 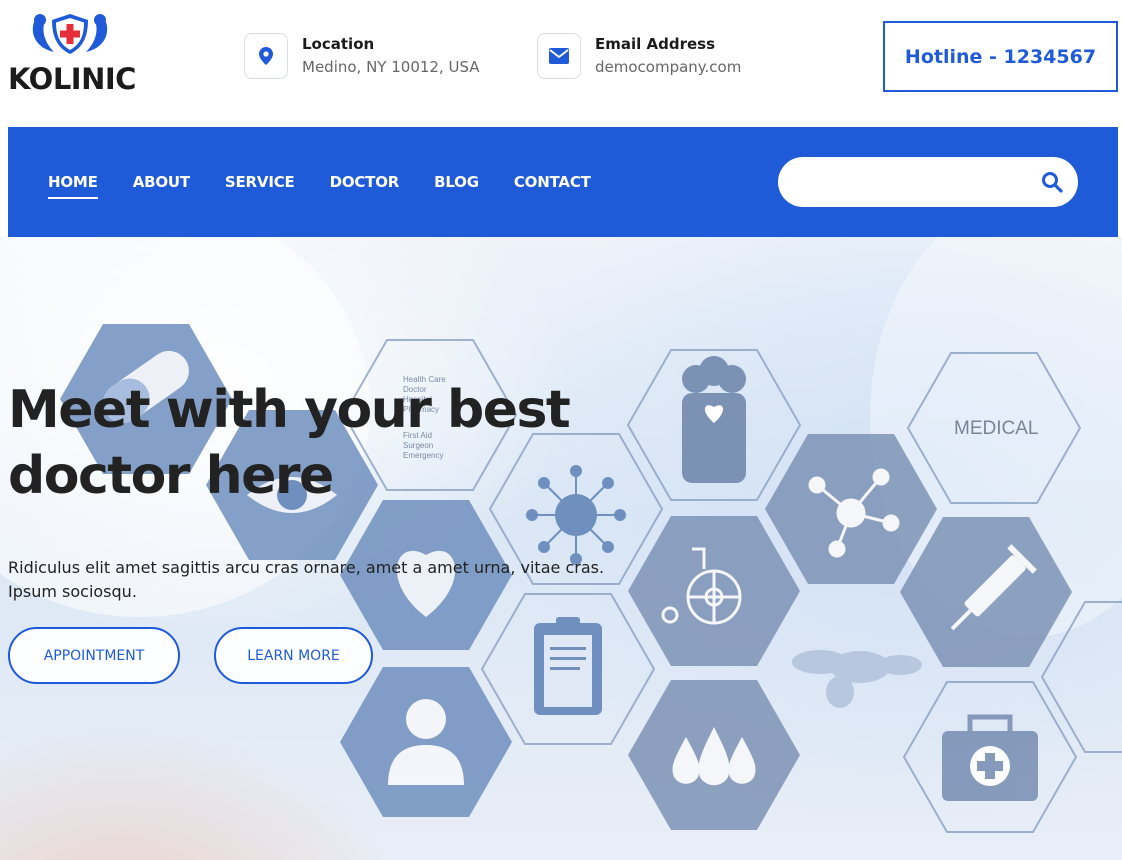 I want to click on main-navbar: HOME ABOUT SERVICE DOCTOR BLOG CONTACT, so click(x=563, y=182).